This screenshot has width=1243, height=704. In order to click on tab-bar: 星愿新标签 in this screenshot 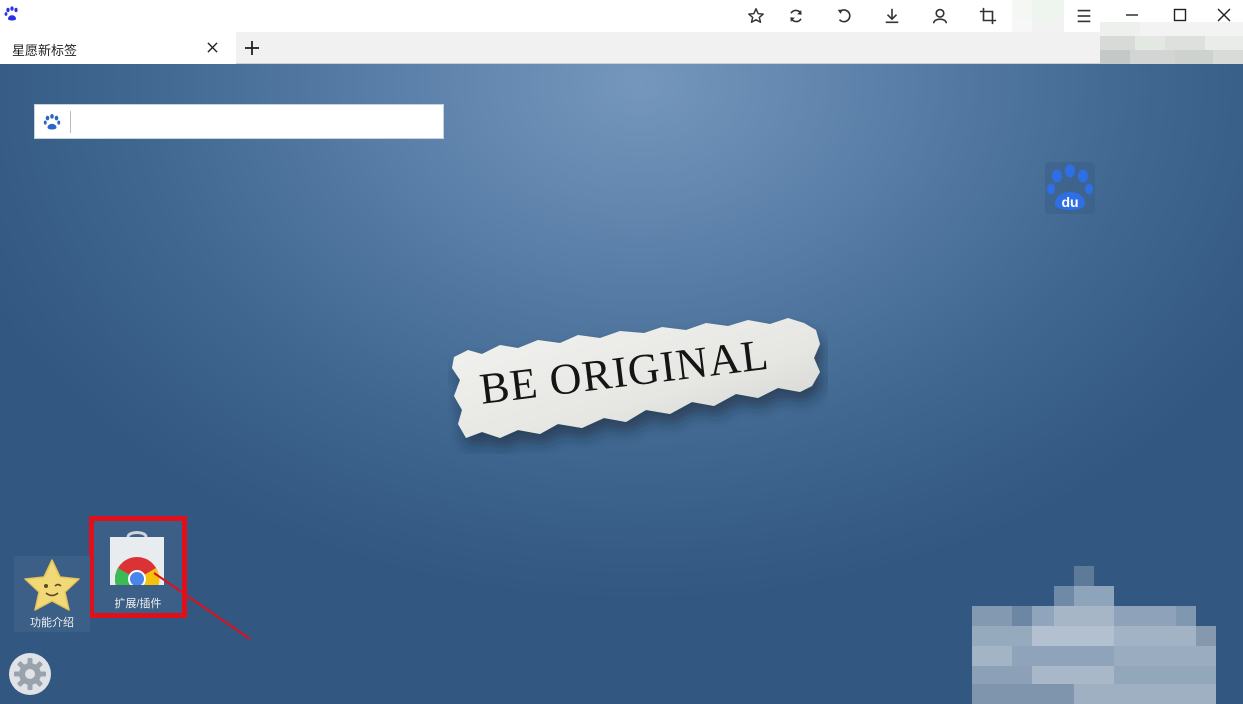, I will do `click(621, 48)`.